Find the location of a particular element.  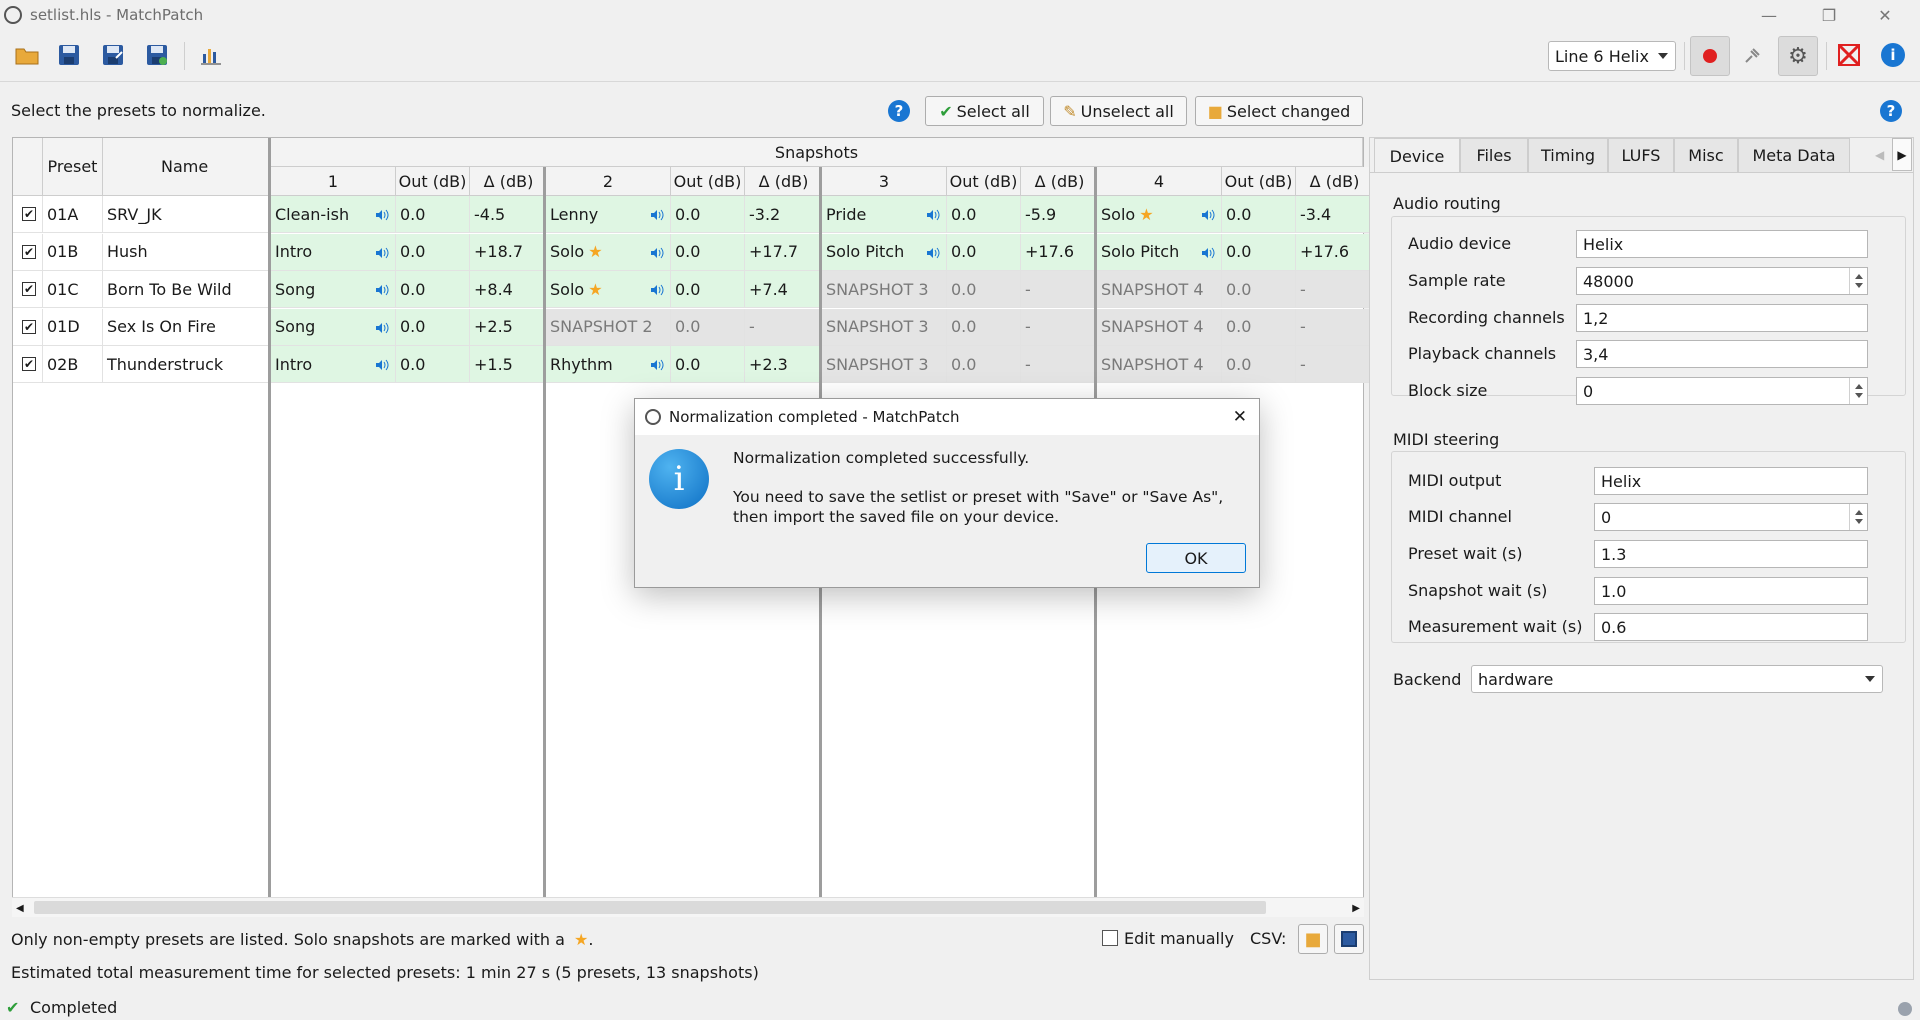

pin-icon is located at coordinates (1753, 55).